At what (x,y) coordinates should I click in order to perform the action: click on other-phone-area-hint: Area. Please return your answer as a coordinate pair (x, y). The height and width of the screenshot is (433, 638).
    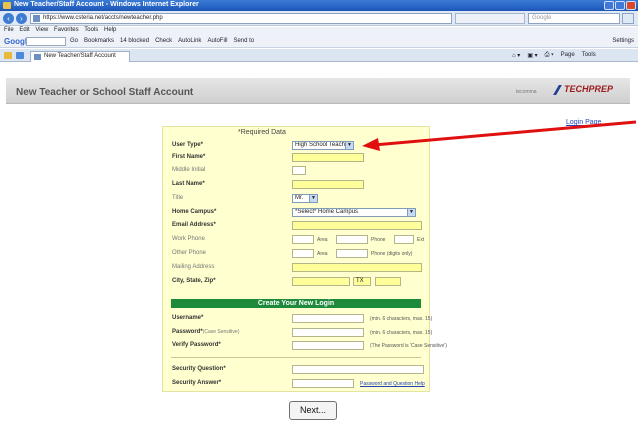
    Looking at the image, I should click on (322, 254).